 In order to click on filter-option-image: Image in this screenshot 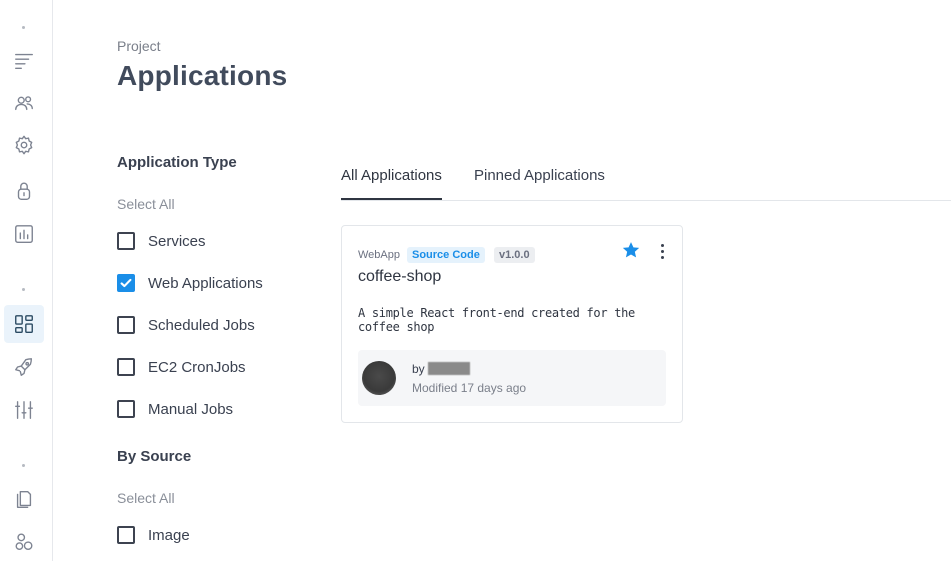, I will do `click(153, 535)`.